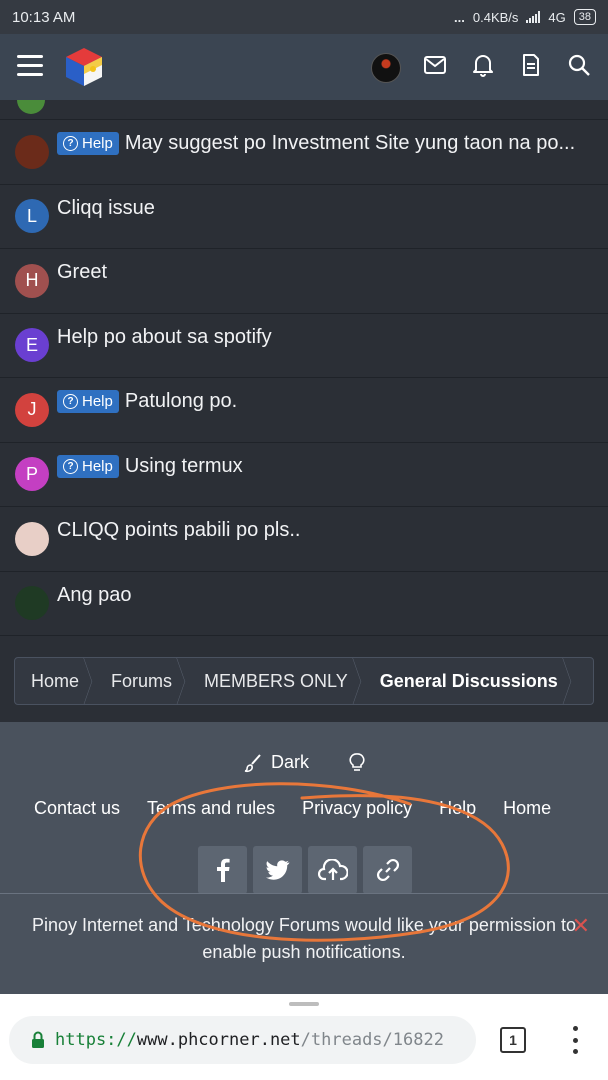 Image resolution: width=608 pixels, height=1080 pixels. Describe the element at coordinates (483, 65) in the screenshot. I see `bell-icon` at that location.